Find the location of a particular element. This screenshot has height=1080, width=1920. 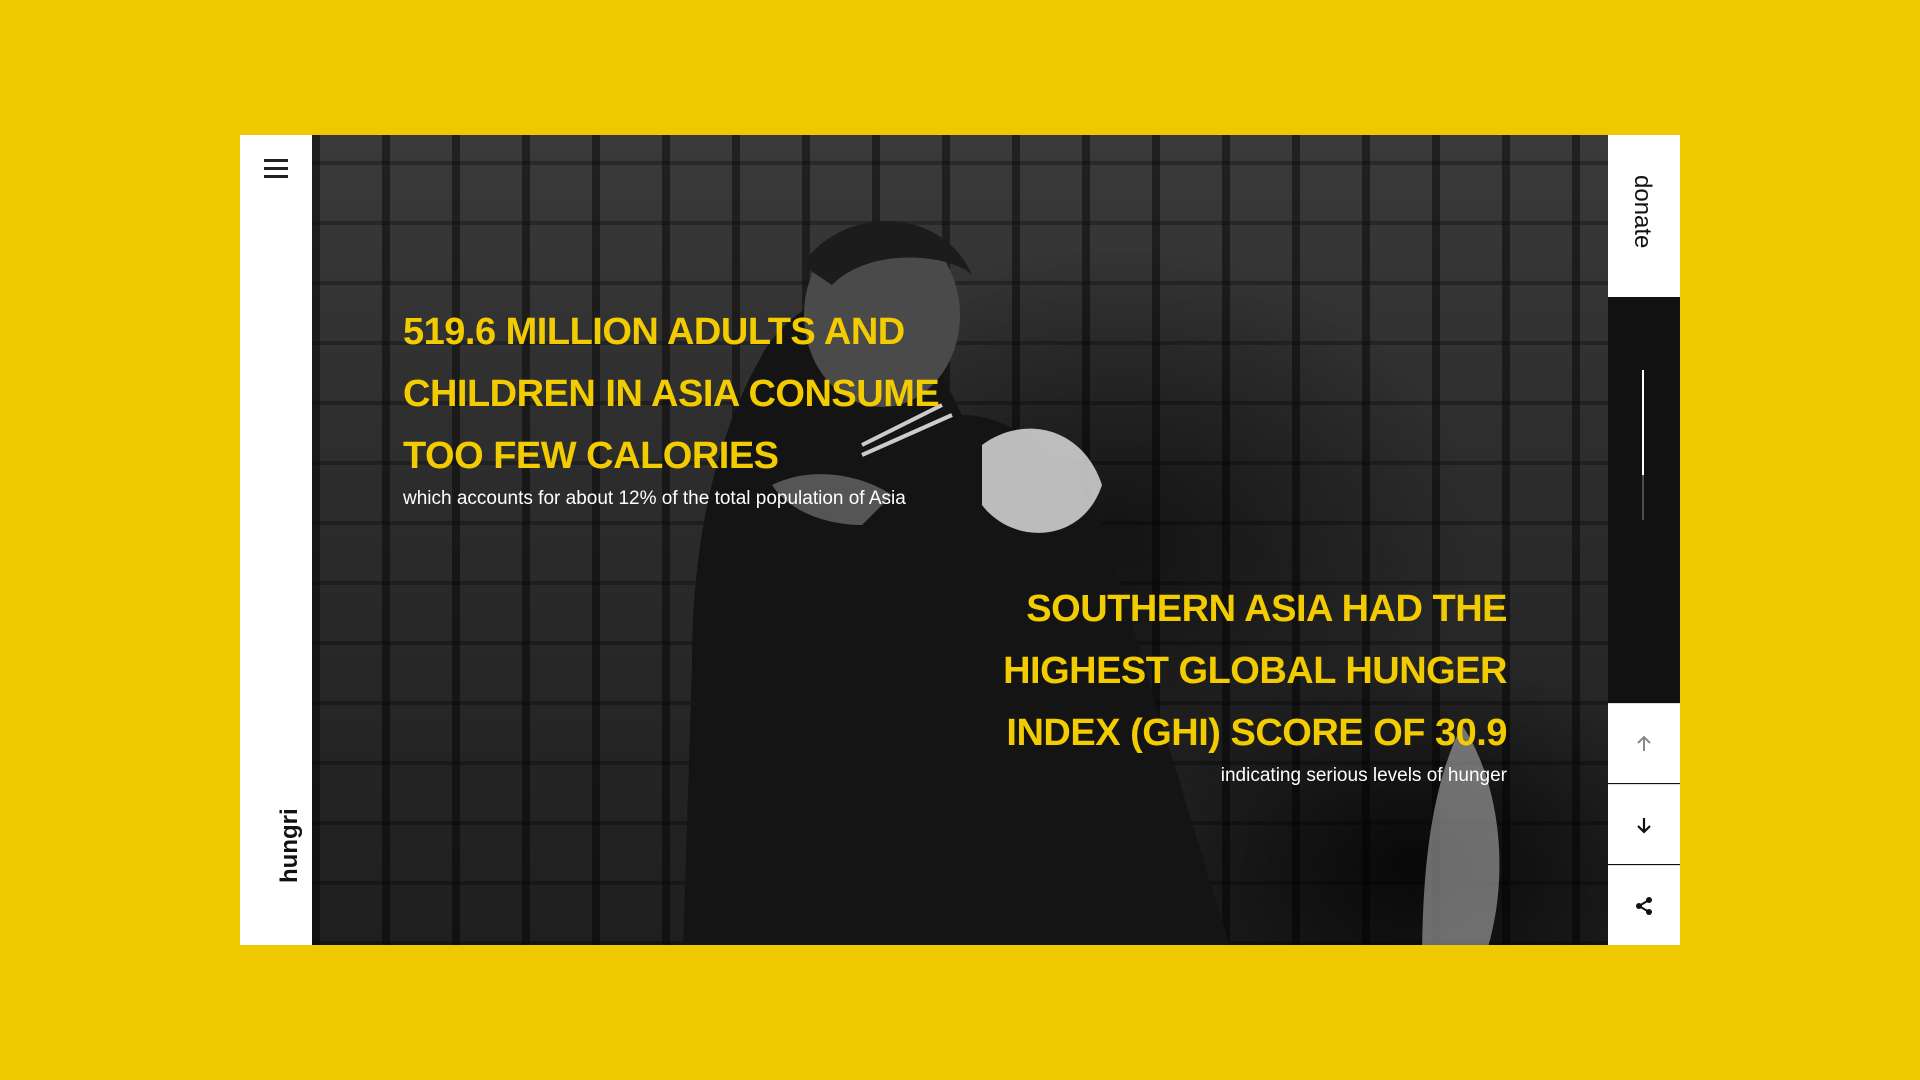

share-icon is located at coordinates (1644, 905).